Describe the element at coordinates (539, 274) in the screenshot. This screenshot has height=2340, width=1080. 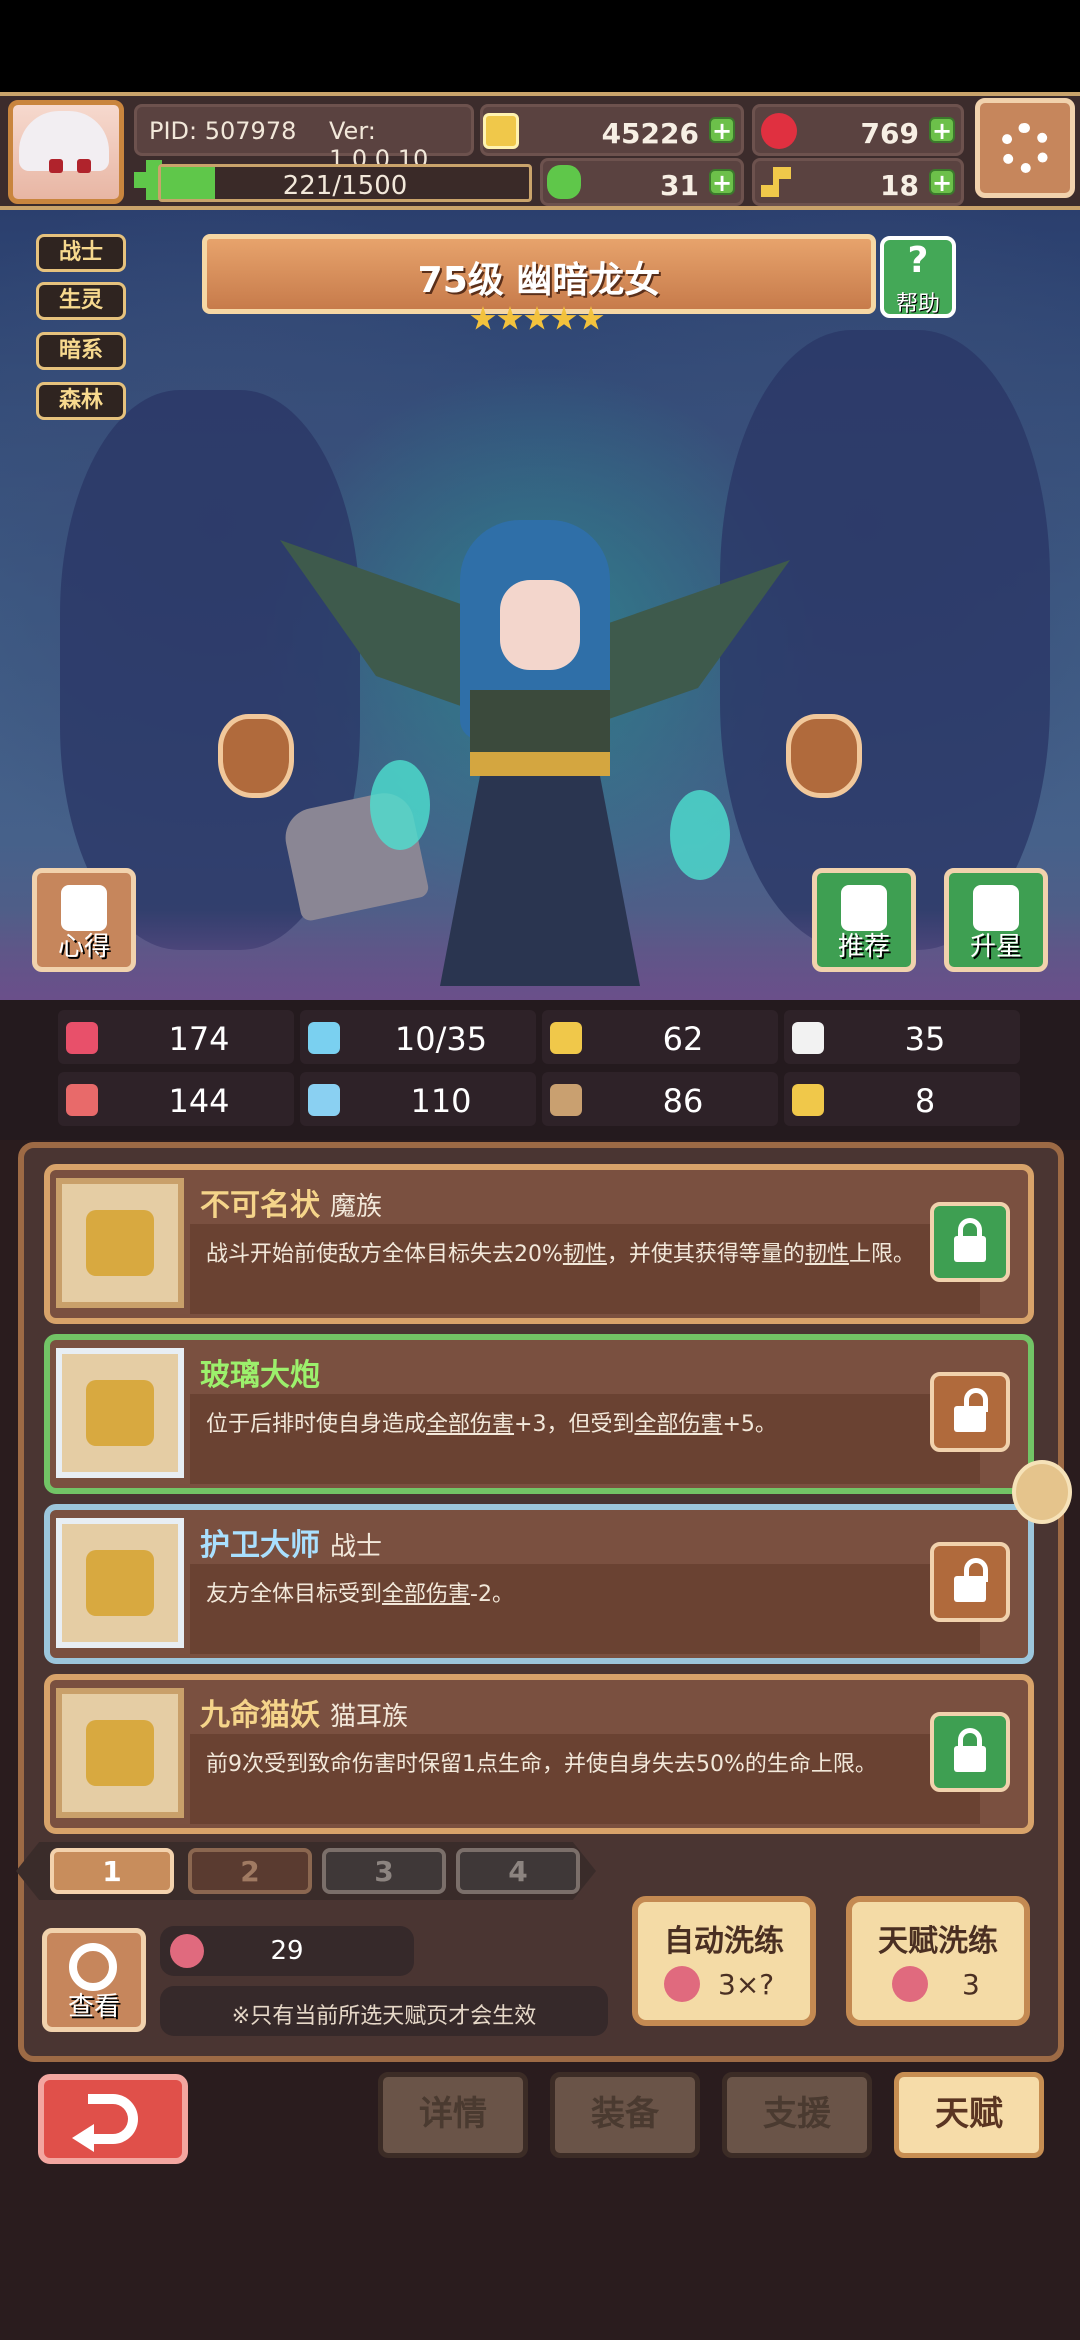
I see `hero-title-banner: 75级 幽暗龙女` at that location.